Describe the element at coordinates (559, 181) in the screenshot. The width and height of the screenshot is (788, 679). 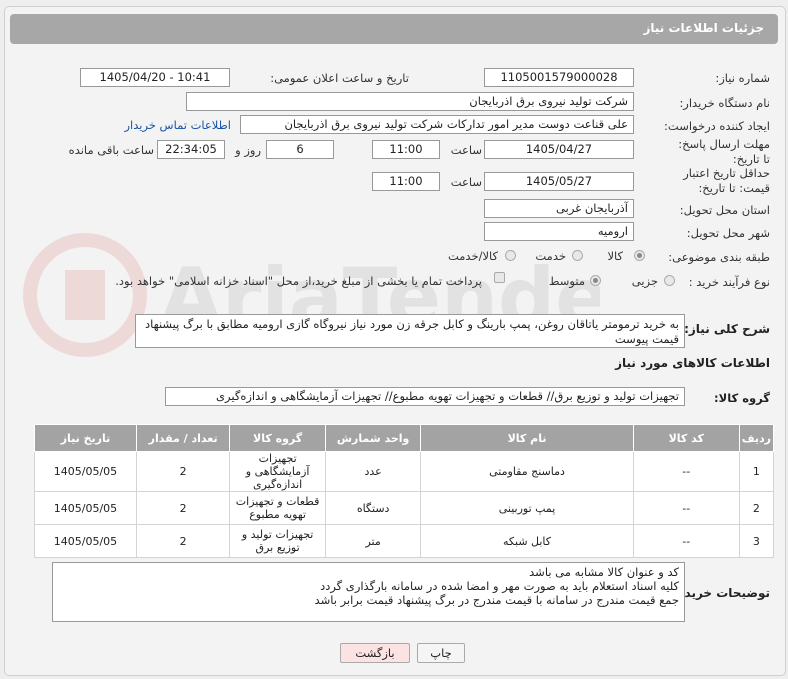
I see `price-validity-date: 1405/05/27` at that location.